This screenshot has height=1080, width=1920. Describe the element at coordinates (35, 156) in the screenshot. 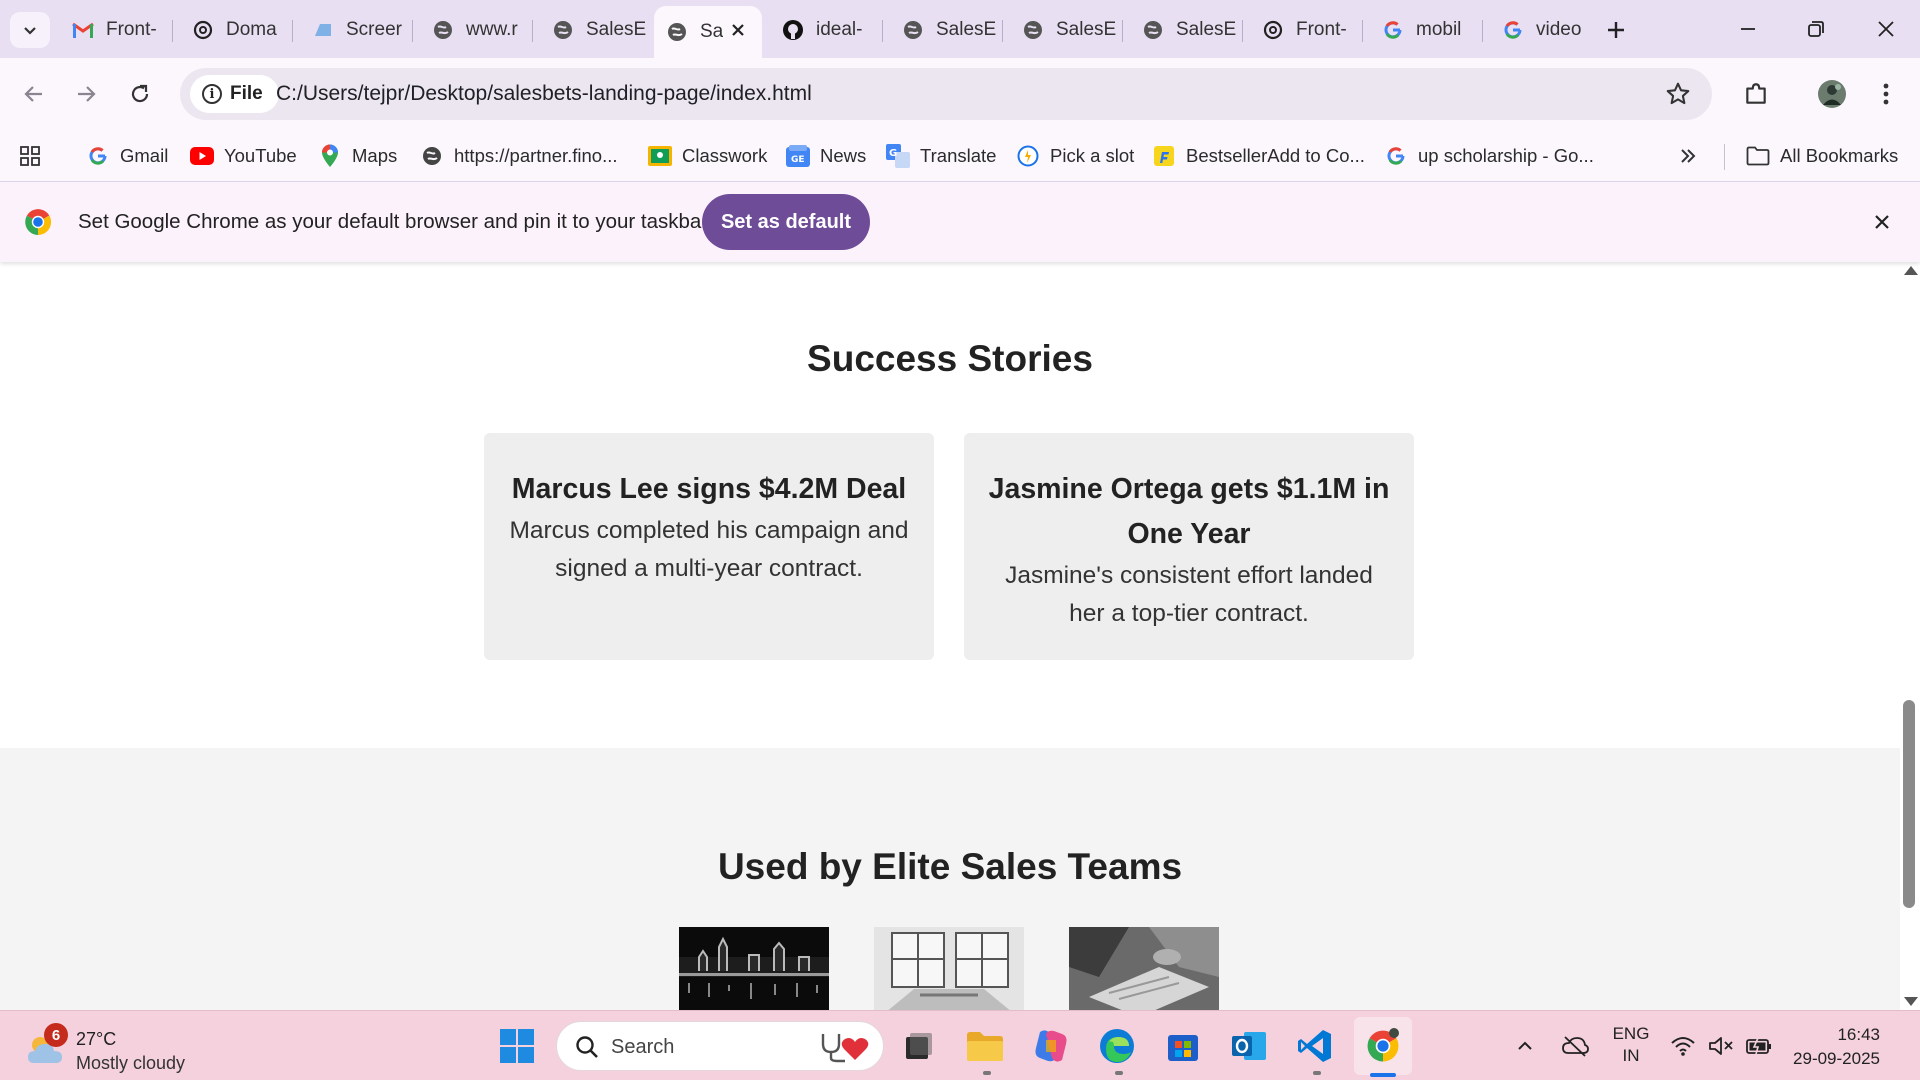

I see `apps-button` at that location.